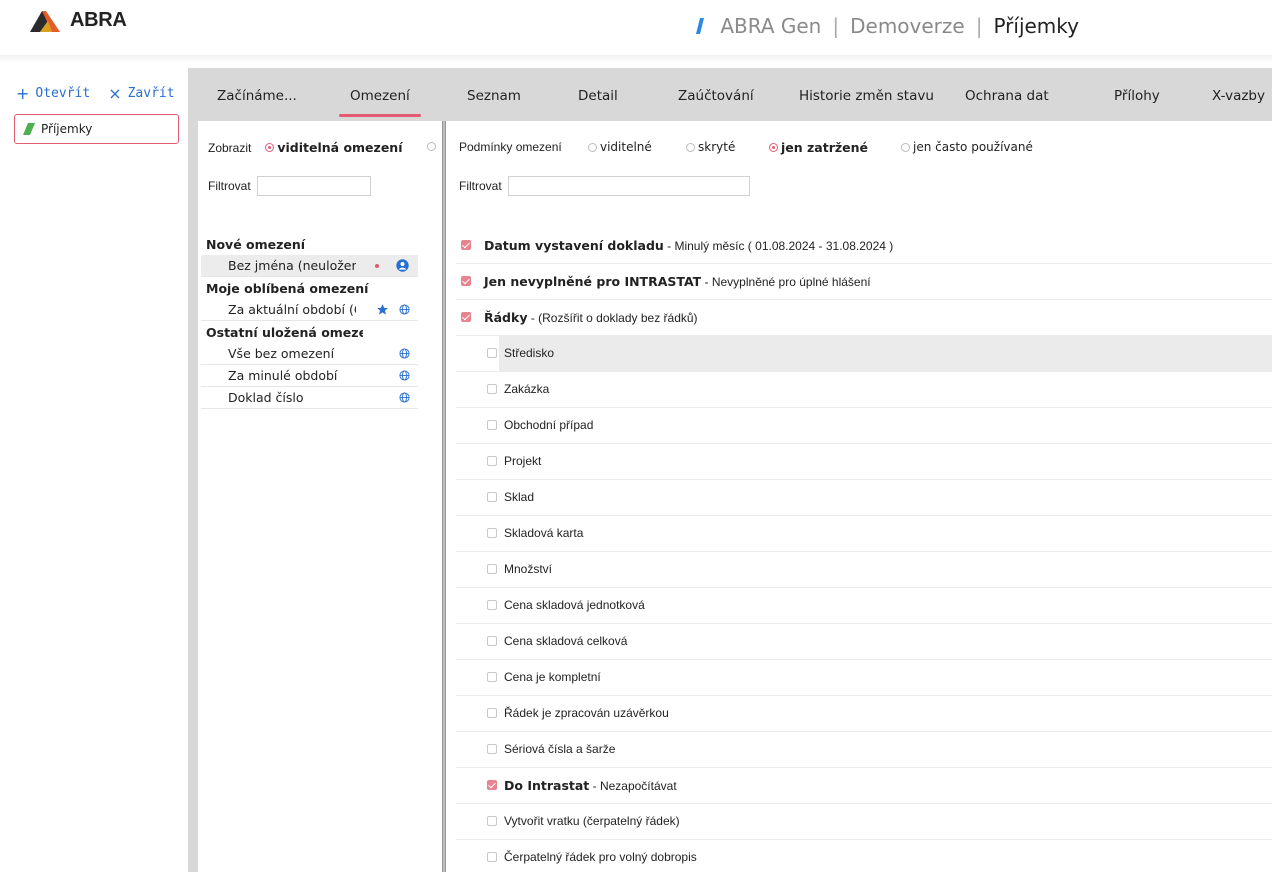  I want to click on saved-item-all: Vše bez omezení, so click(309, 354).